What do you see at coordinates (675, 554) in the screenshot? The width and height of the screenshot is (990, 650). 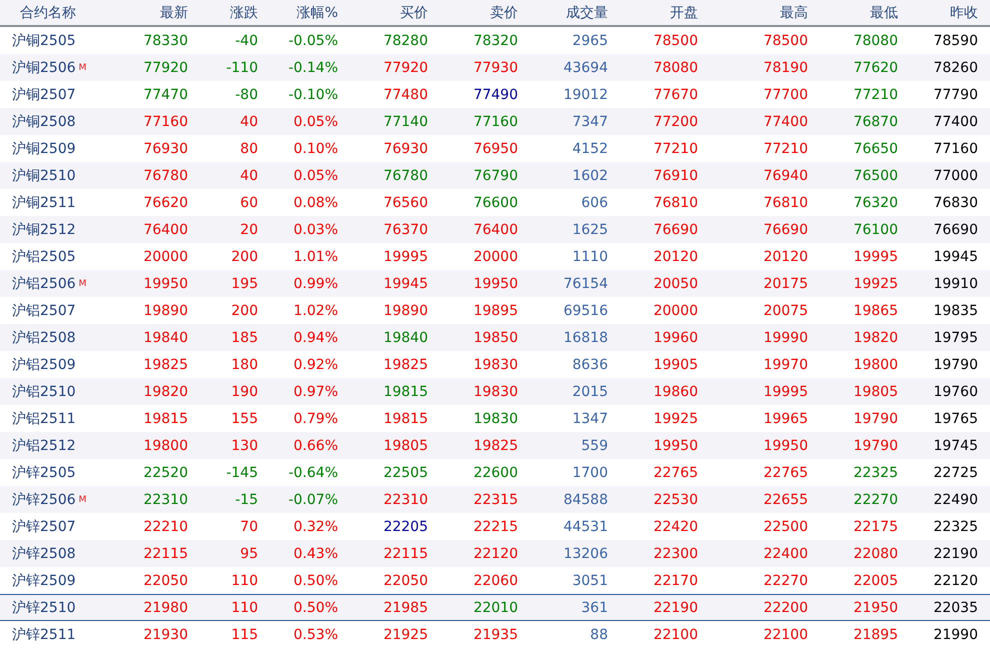 I see `table-cell: 22300` at bounding box center [675, 554].